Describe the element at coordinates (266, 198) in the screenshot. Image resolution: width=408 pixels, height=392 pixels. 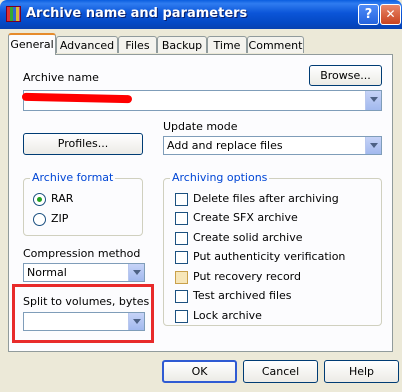
I see `delete-files-label: Delete files after archiving` at that location.